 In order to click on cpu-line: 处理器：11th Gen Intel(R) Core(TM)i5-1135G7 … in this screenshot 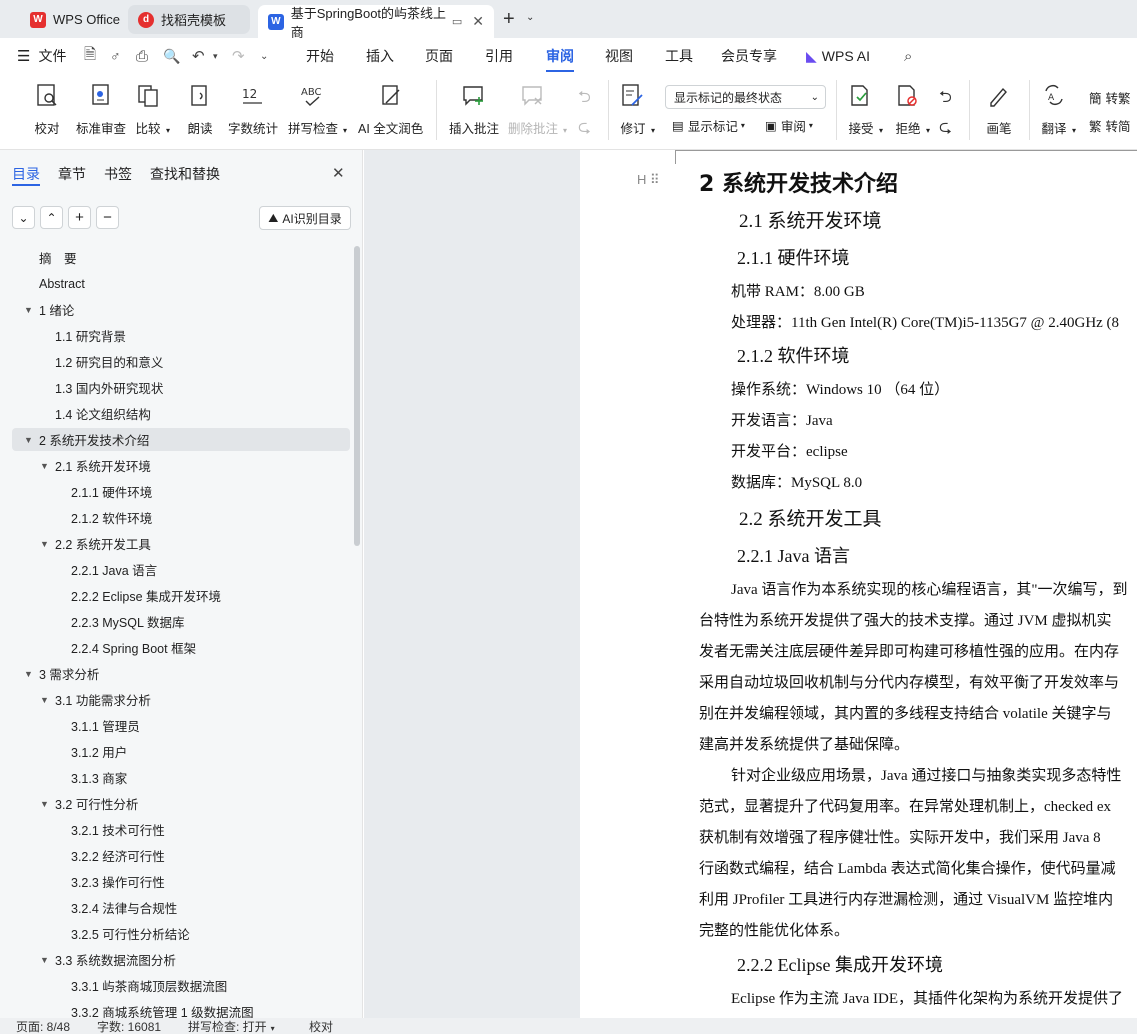, I will do `click(925, 321)`.